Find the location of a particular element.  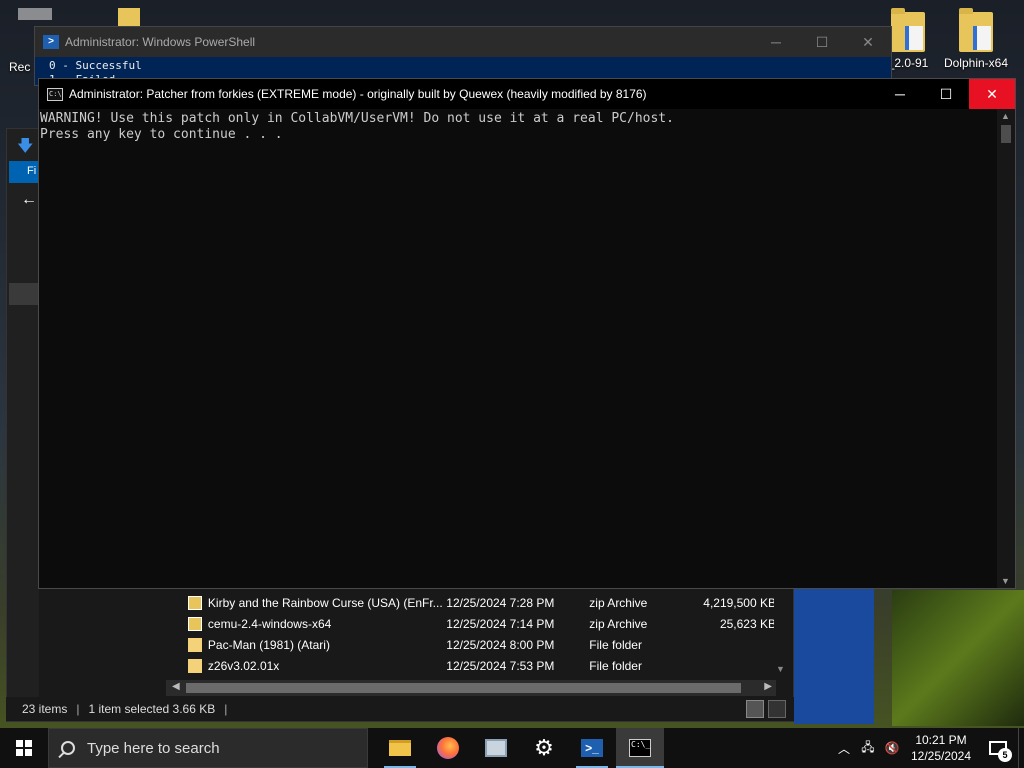

file-date: 12/25/2024 7:14 PM is located at coordinates (500, 623).